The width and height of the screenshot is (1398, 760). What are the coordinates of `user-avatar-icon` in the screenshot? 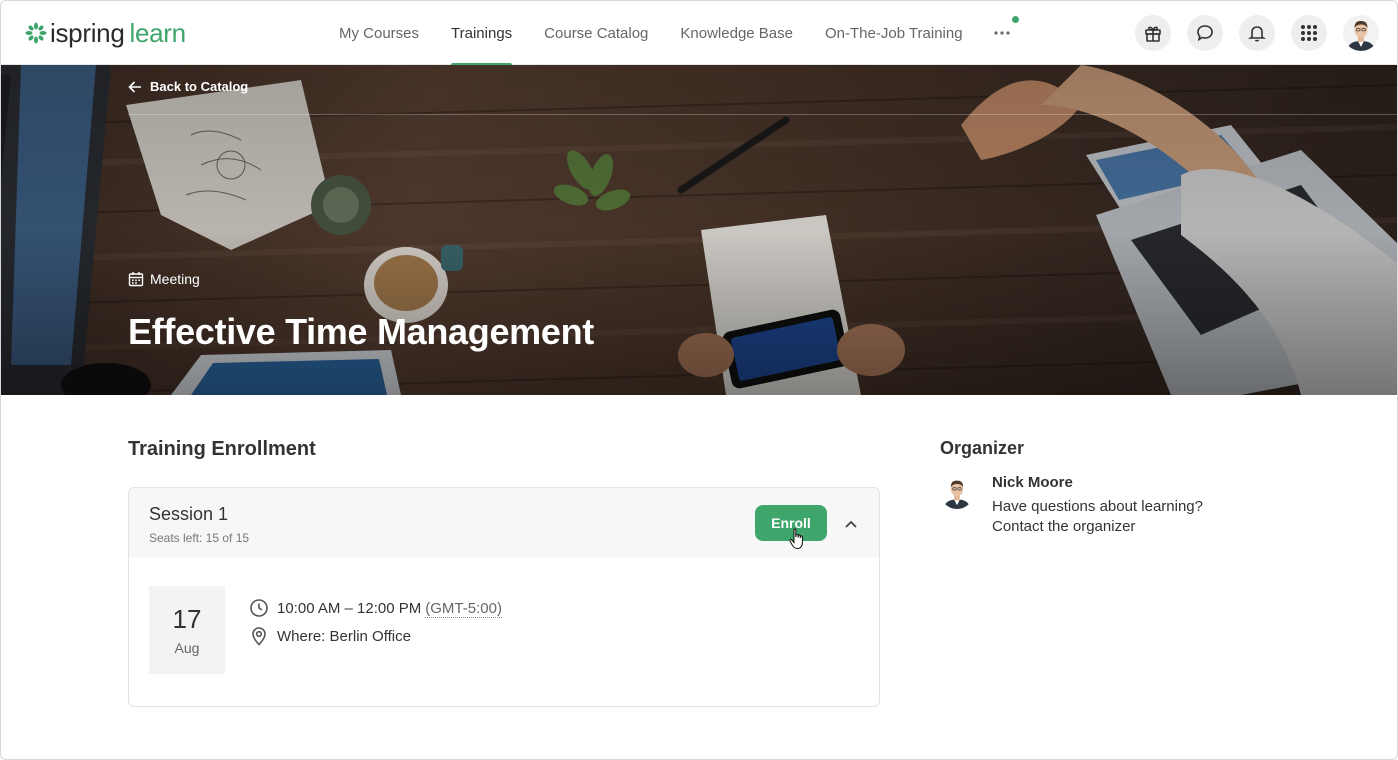 It's located at (1361, 33).